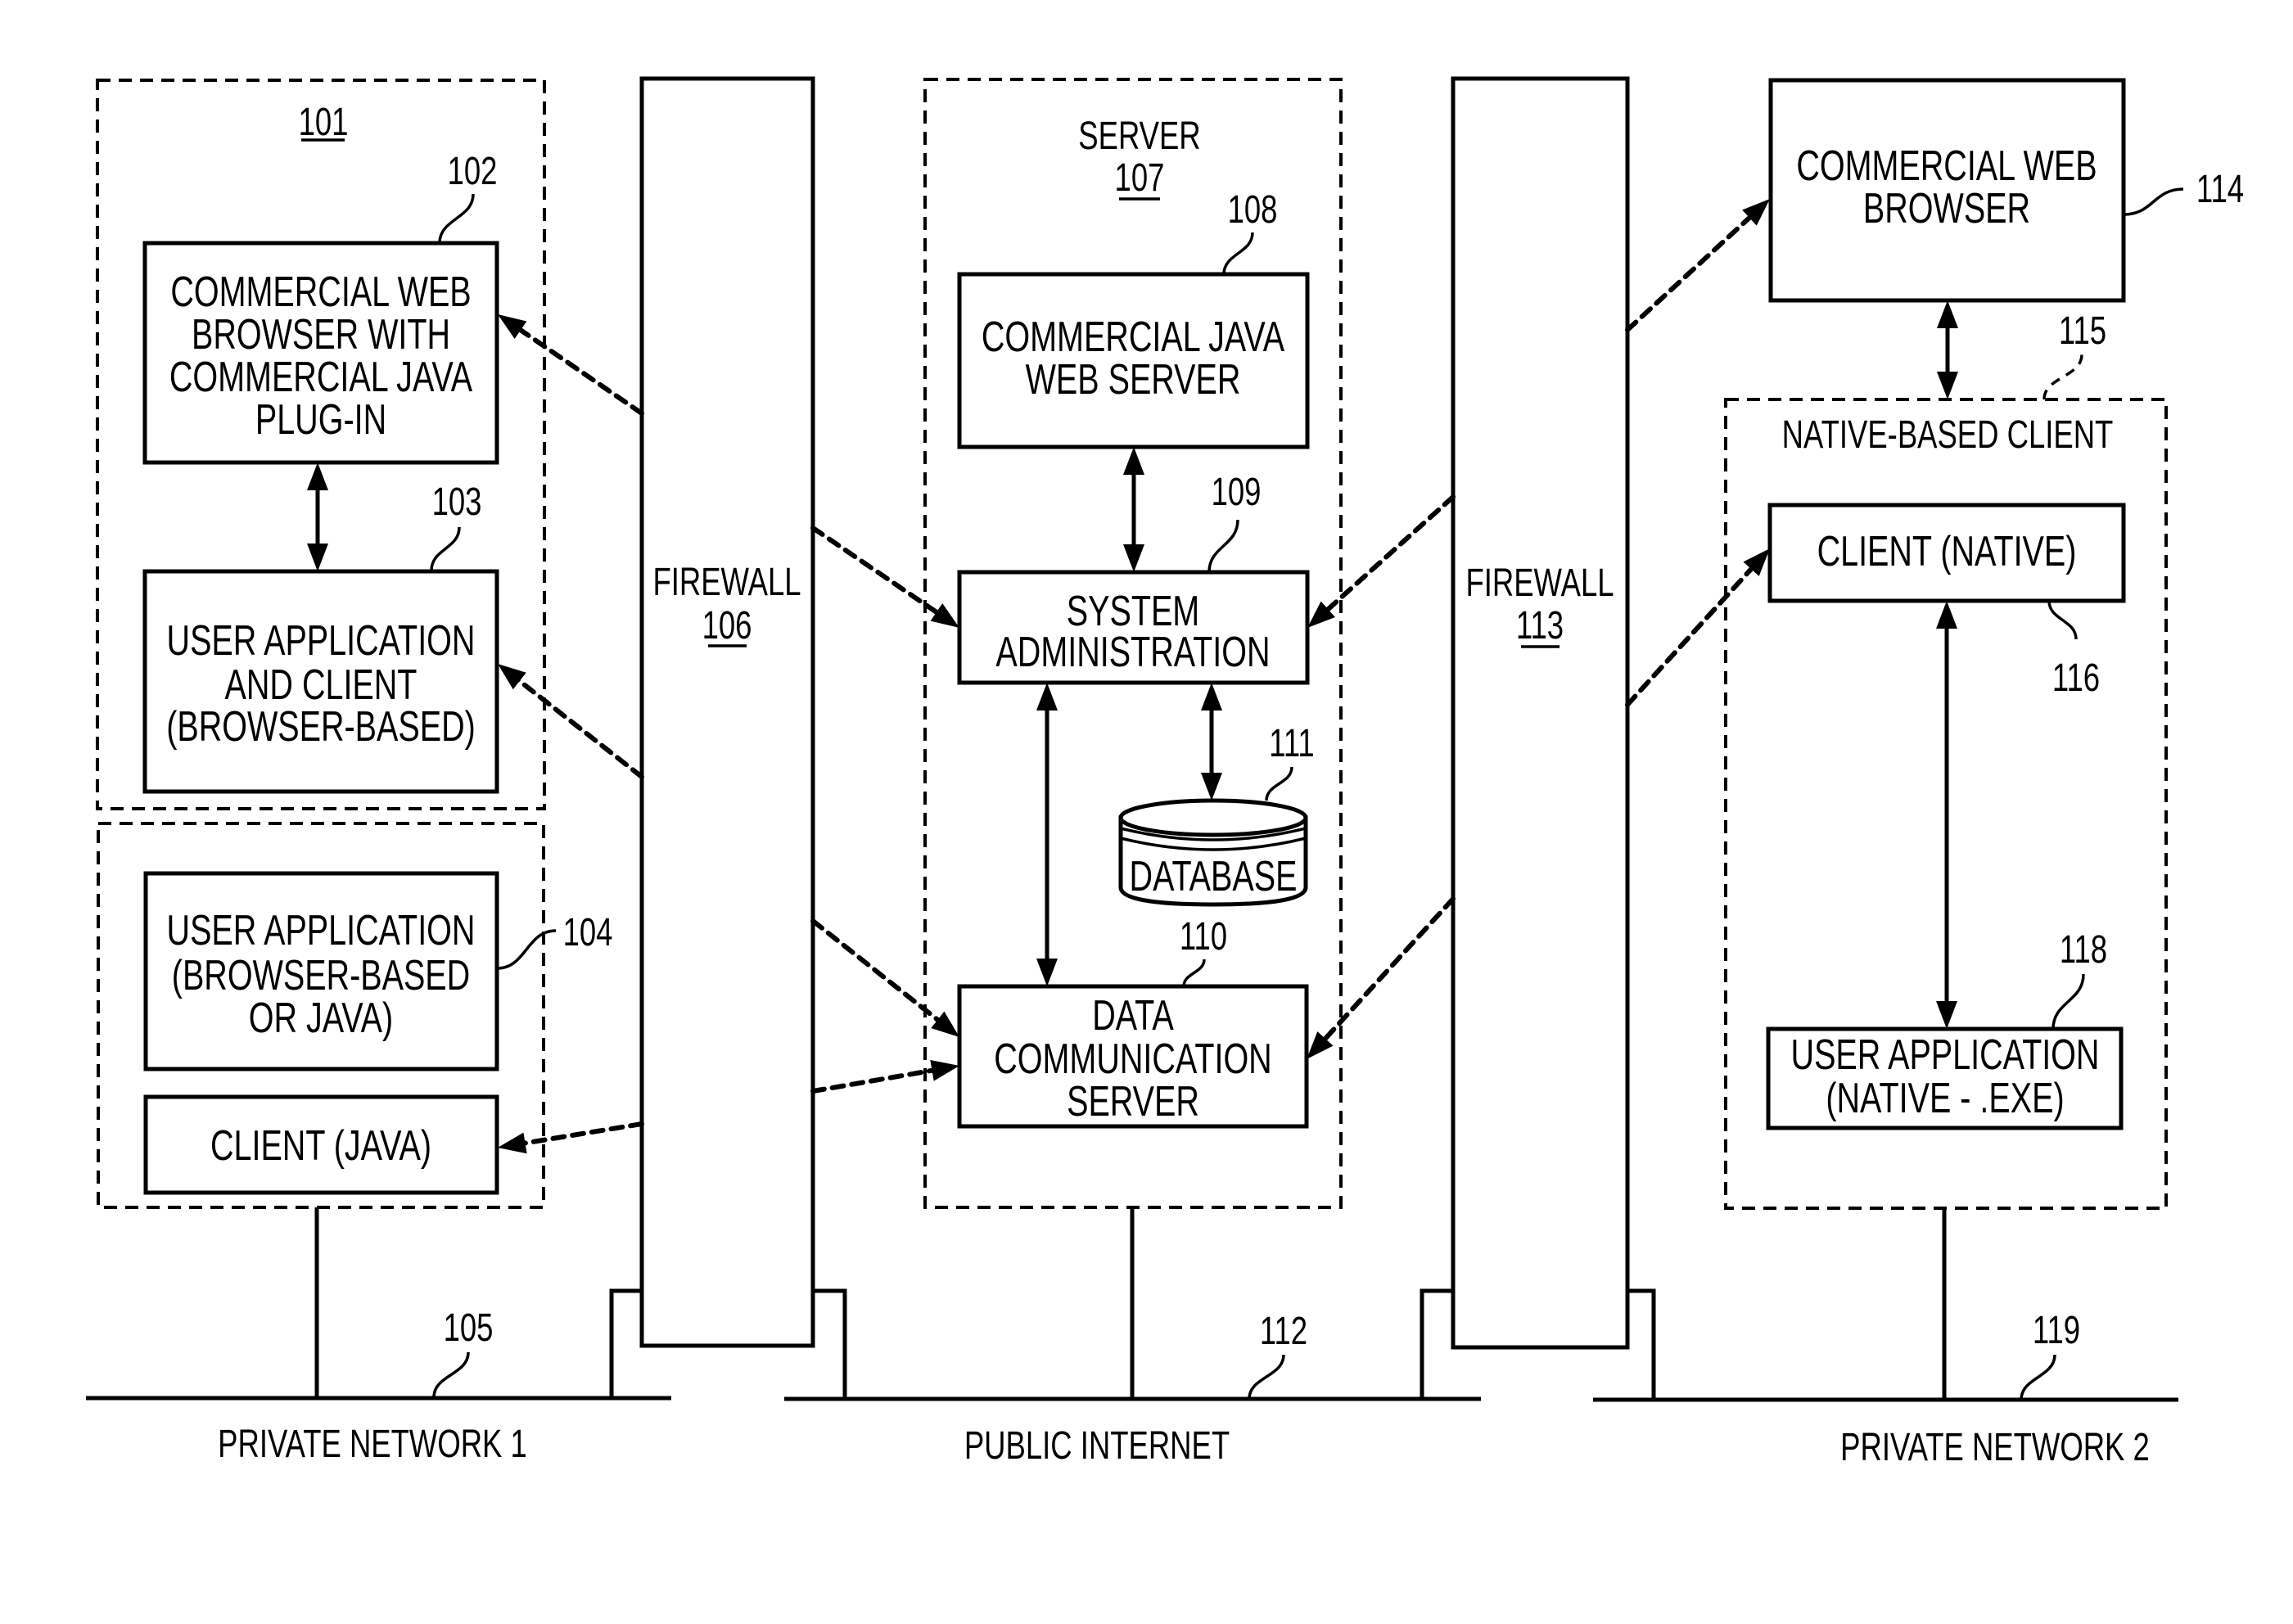 This screenshot has width=2293, height=1624. I want to click on box-108-line-2: WEB SERVER, so click(1133, 380).